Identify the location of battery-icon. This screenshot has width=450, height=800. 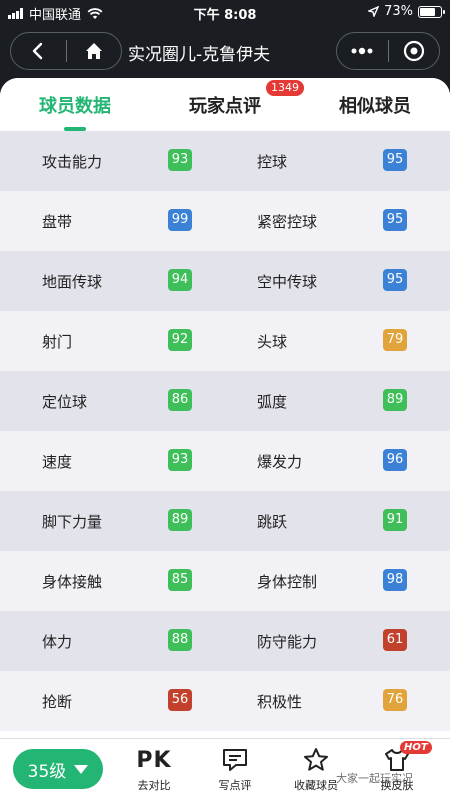
(431, 11).